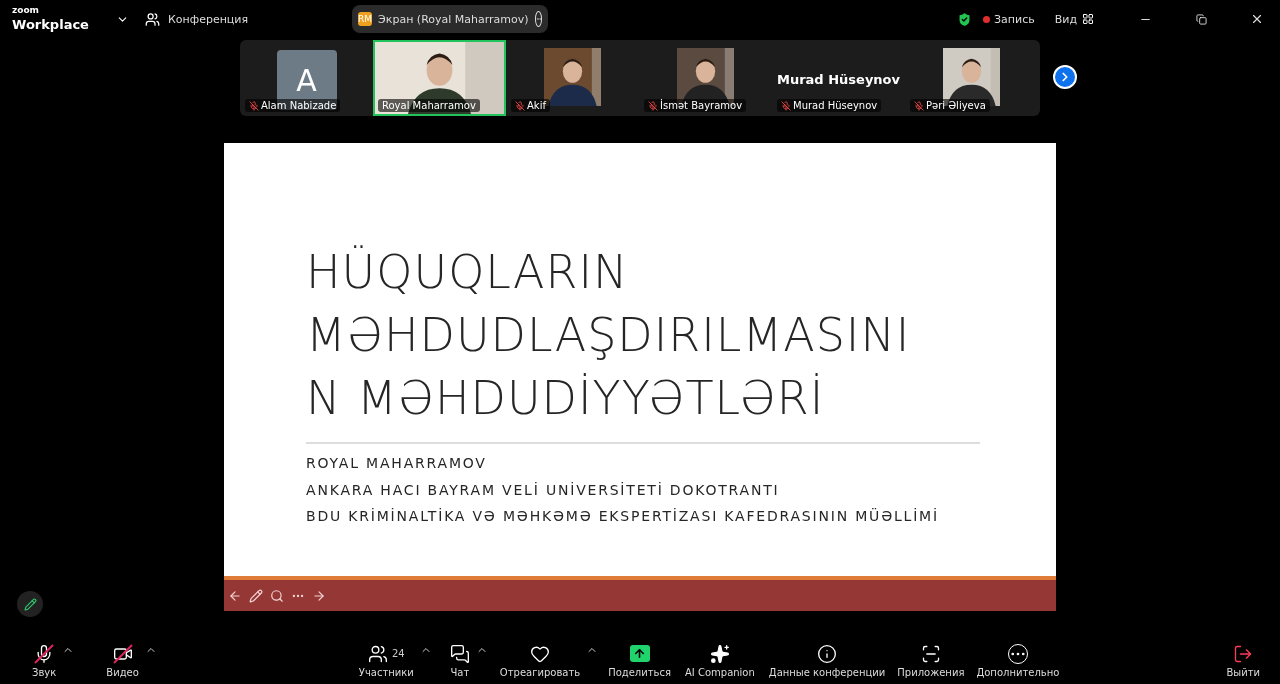 This screenshot has height=684, width=1280. Describe the element at coordinates (377, 653) in the screenshot. I see `participants-icon` at that location.